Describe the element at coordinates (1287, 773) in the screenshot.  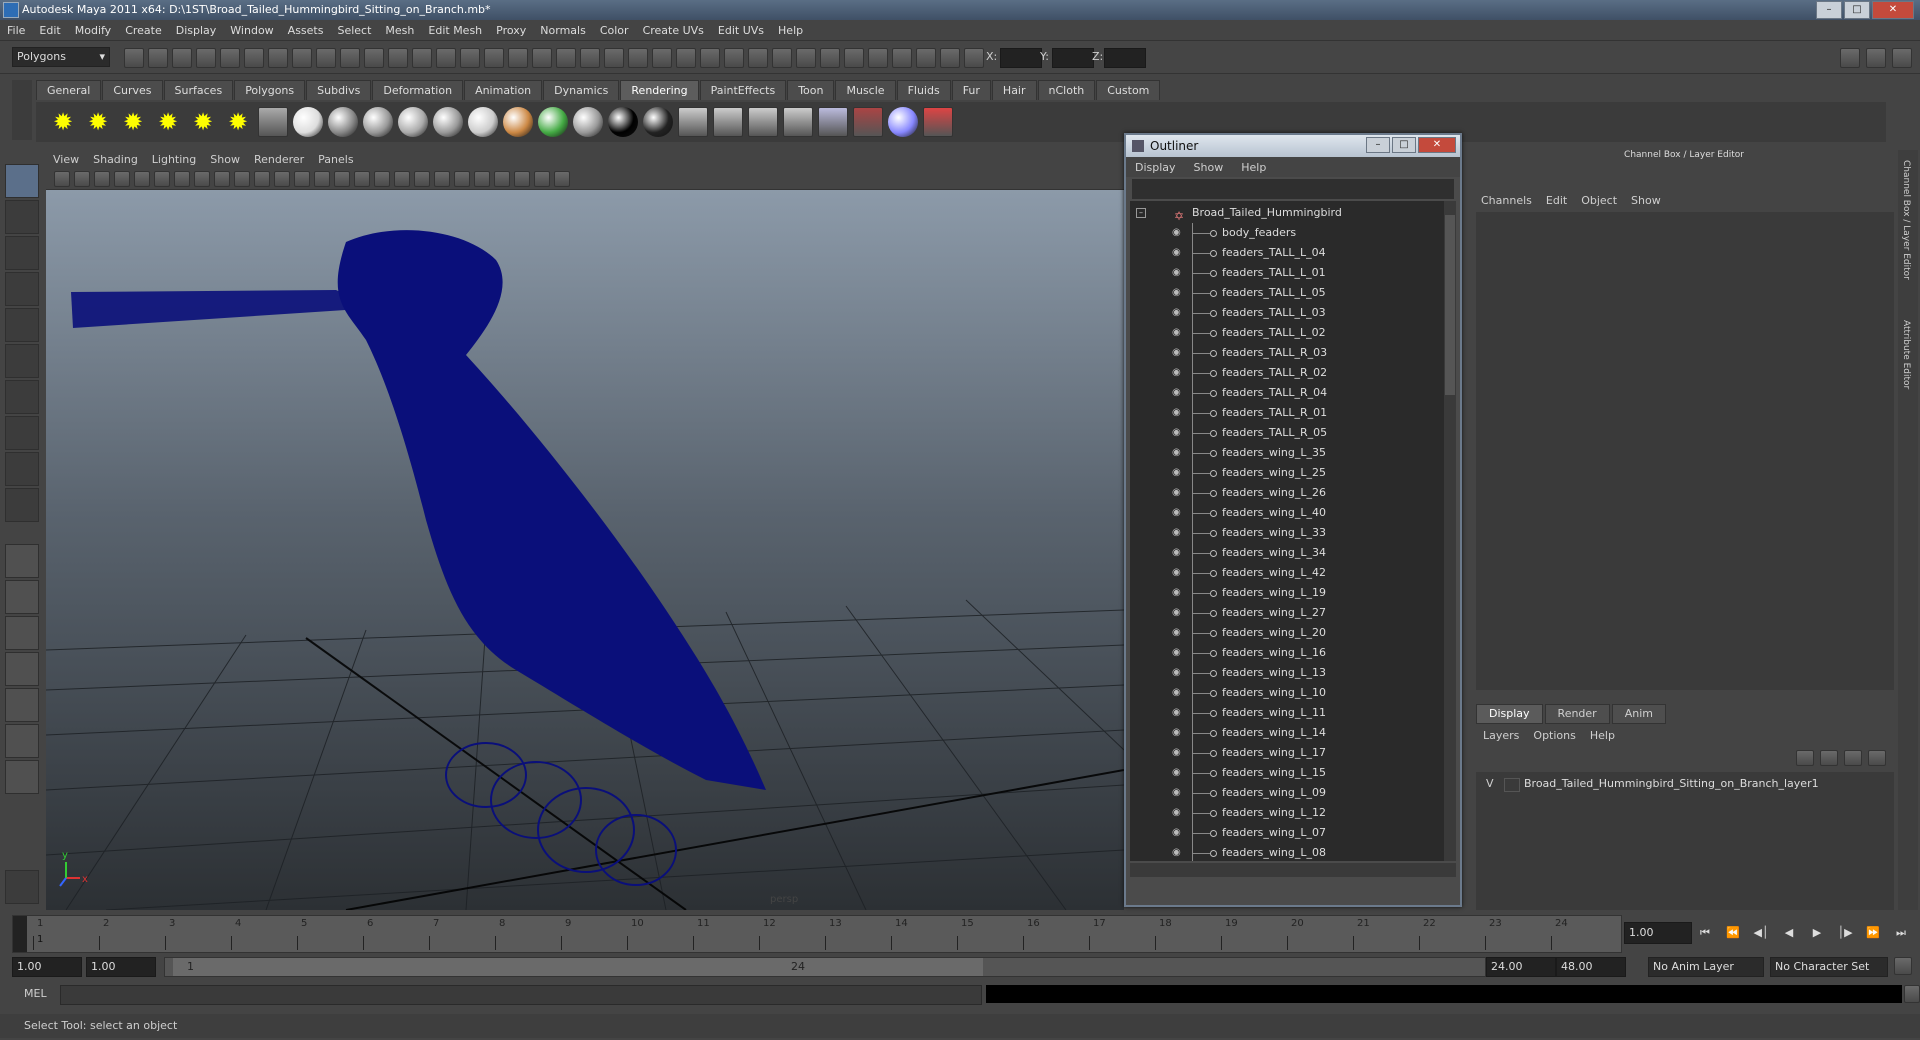
I see `outliner-item: ◉ feaders_wing_L_15` at that location.